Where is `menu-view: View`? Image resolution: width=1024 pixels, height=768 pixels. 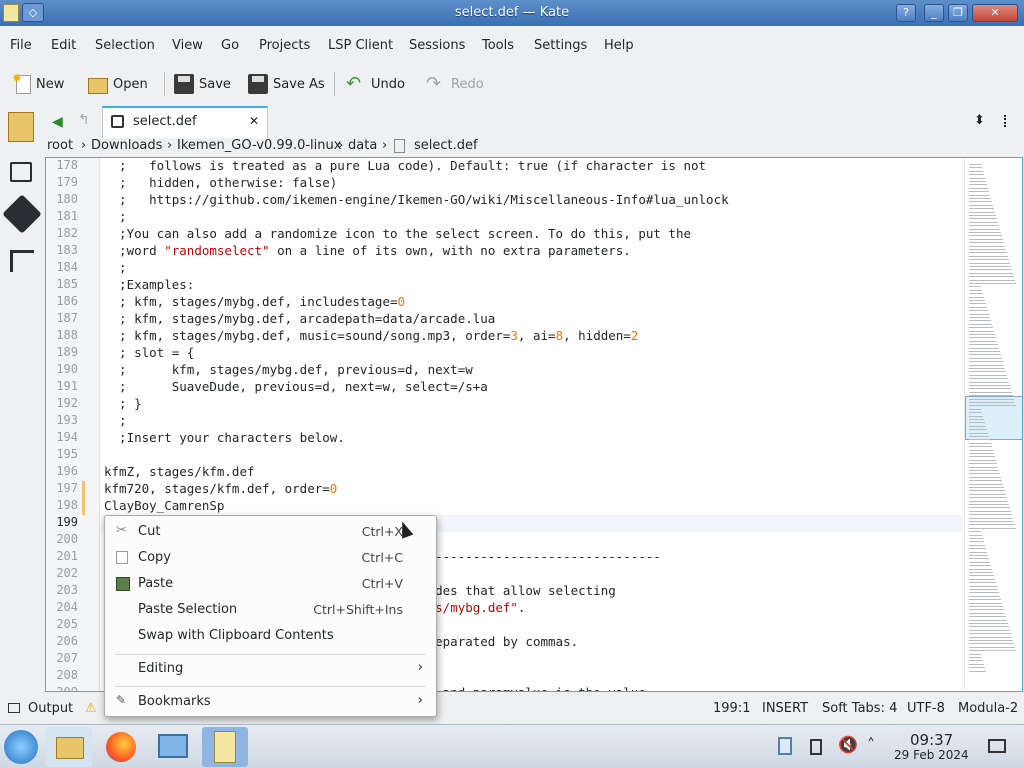 menu-view: View is located at coordinates (187, 45).